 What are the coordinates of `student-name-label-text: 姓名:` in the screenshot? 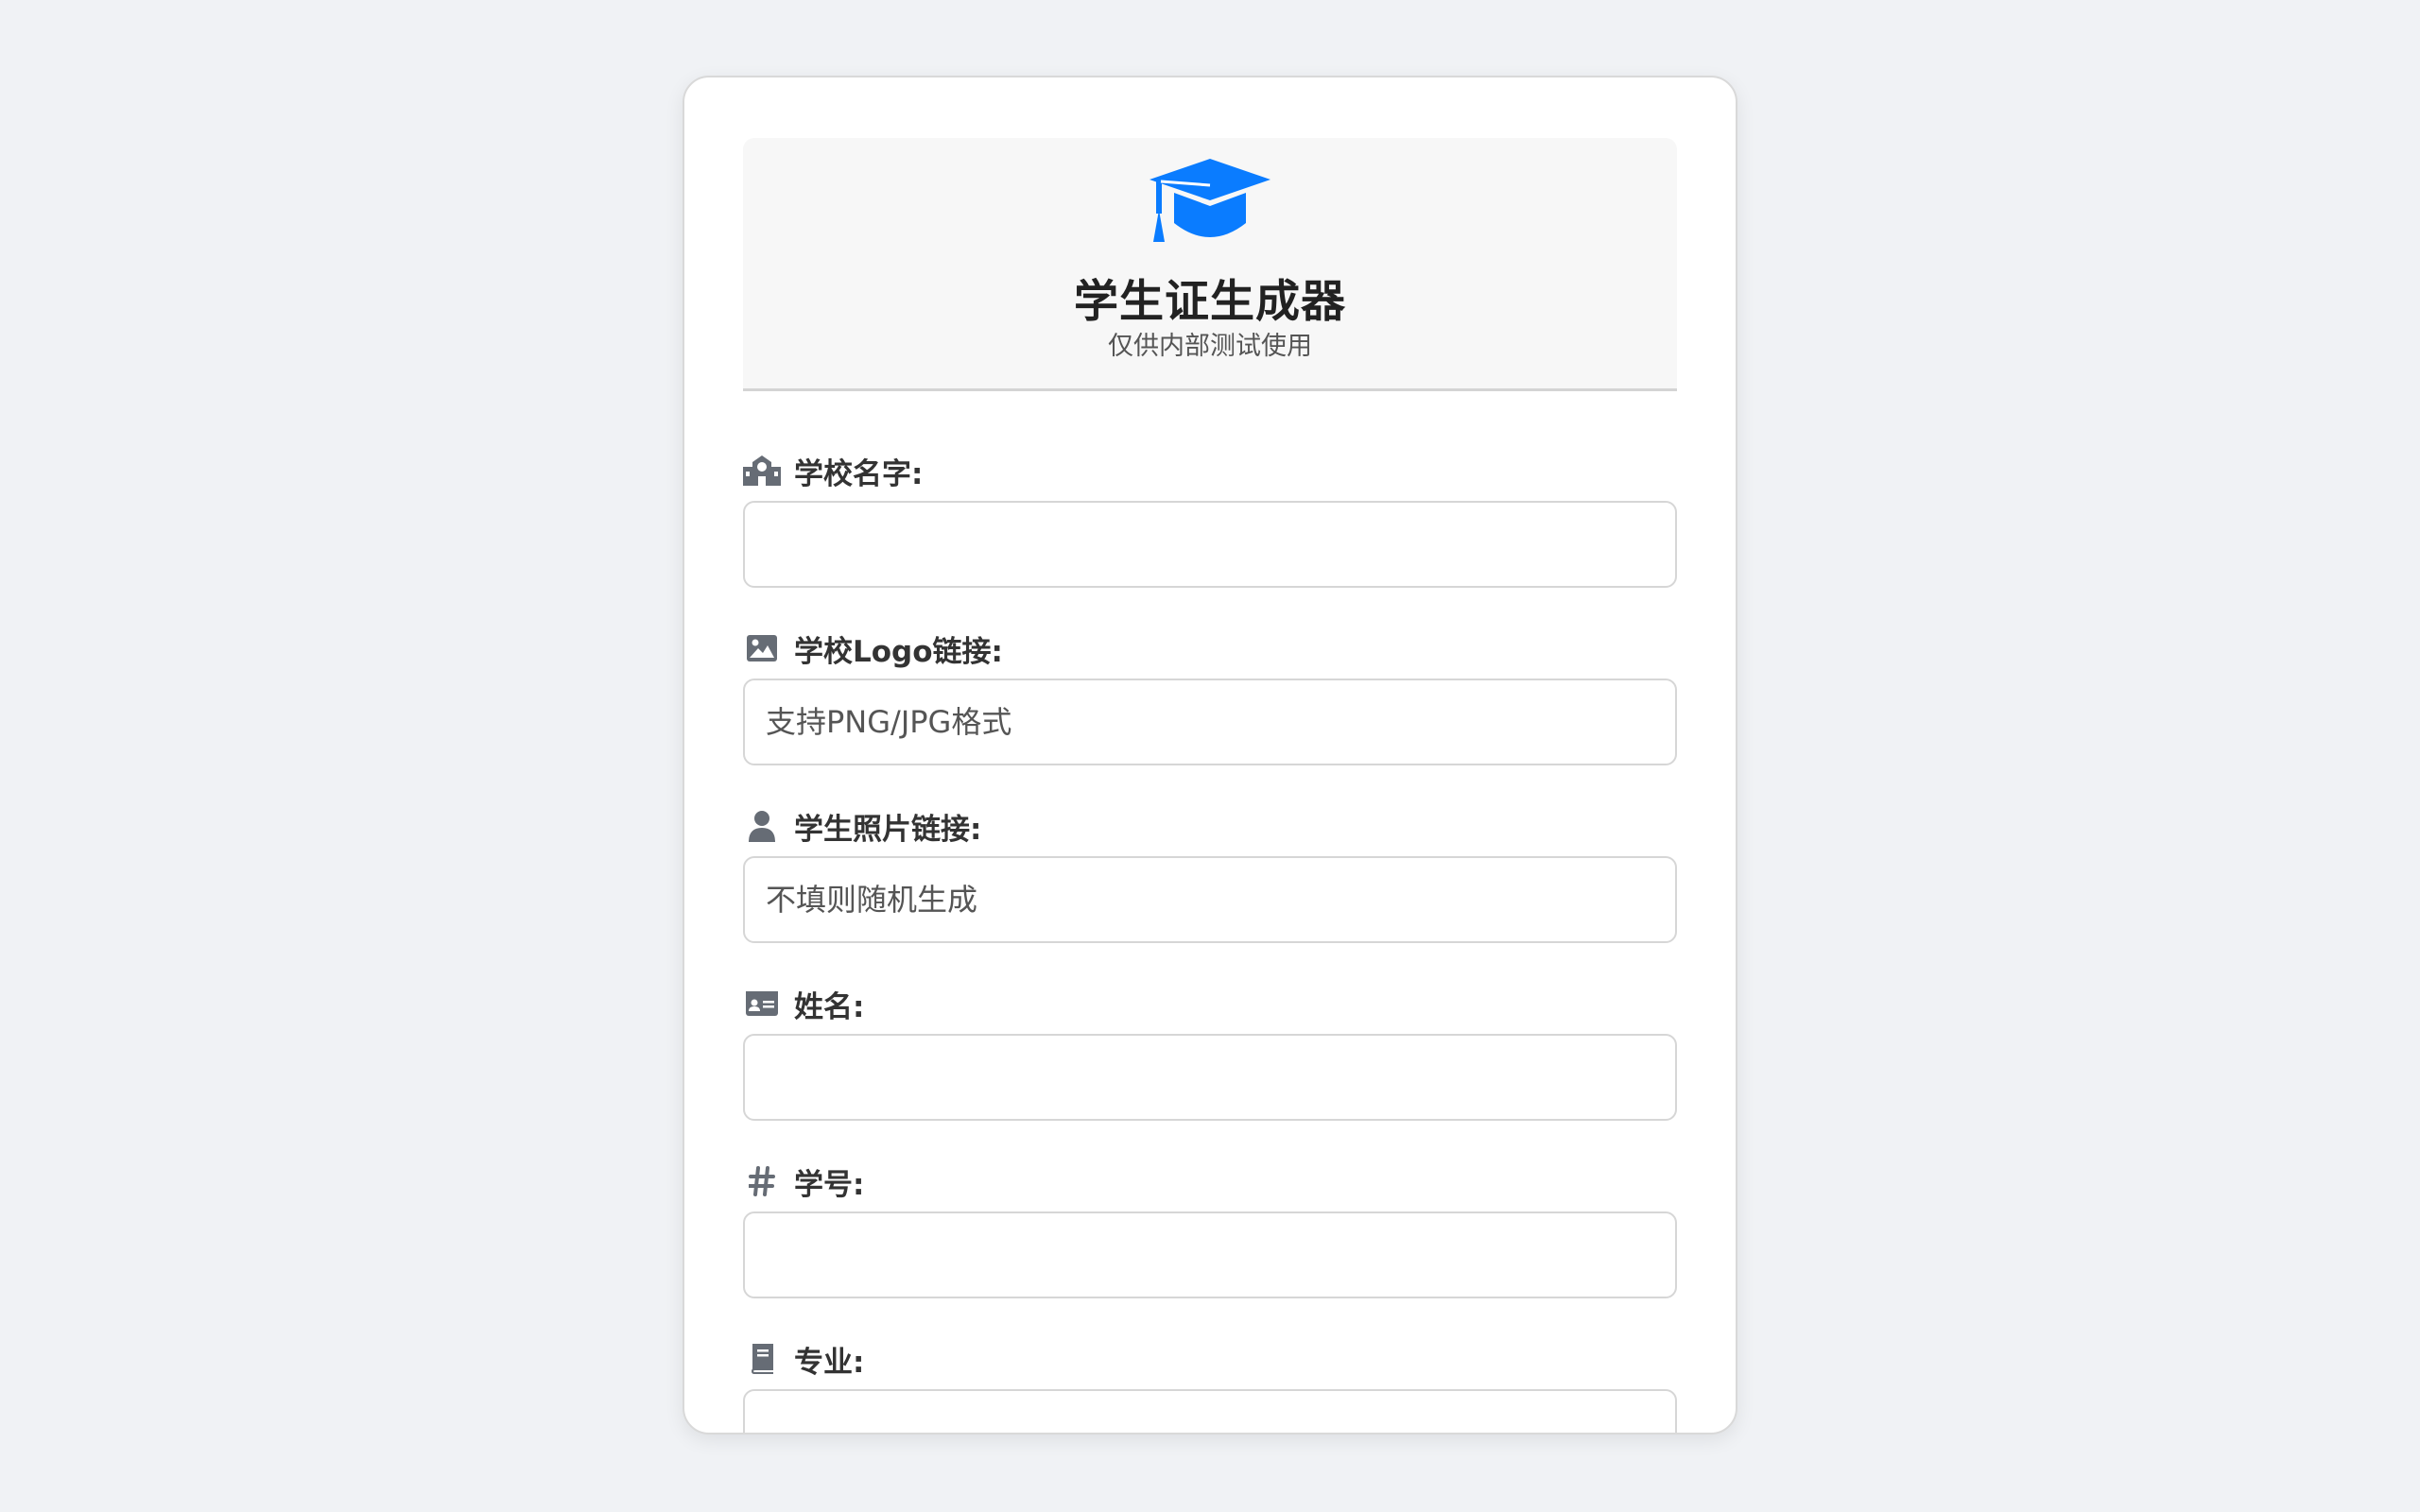 It's located at (829, 1006).